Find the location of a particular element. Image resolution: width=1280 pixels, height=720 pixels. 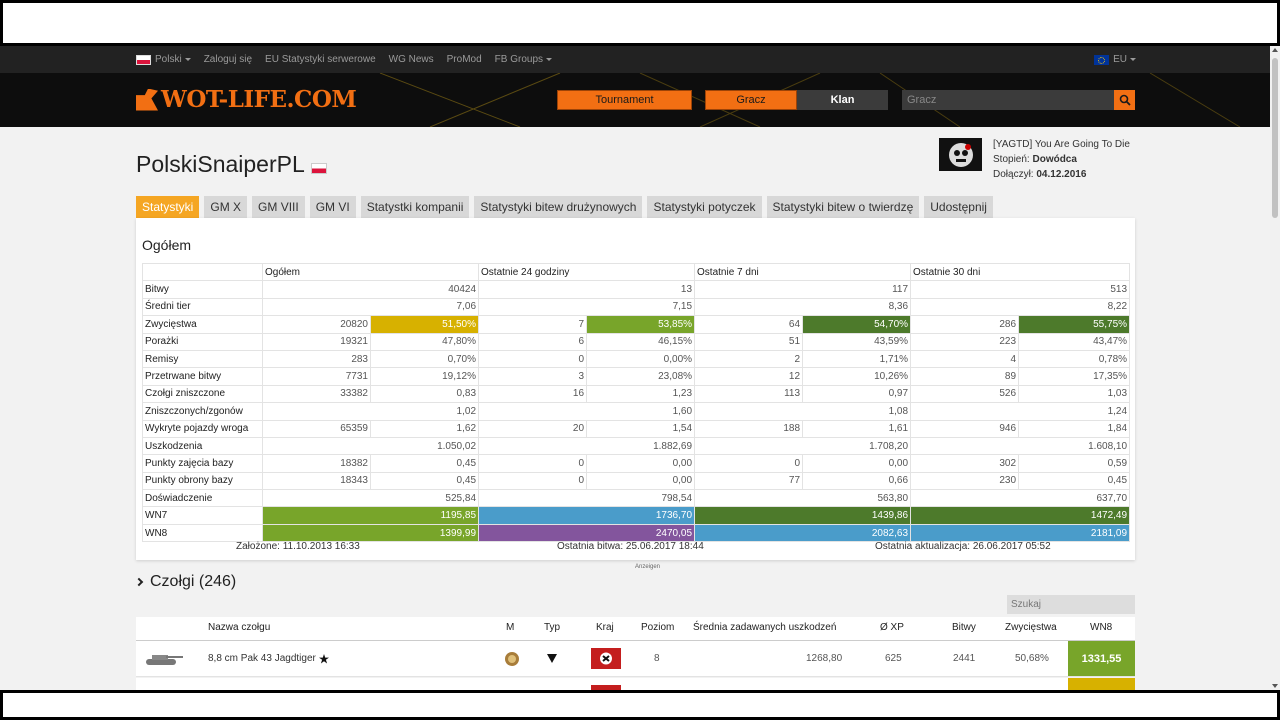

stats-column-header: Ostatnie 30 dni is located at coordinates (1020, 272).